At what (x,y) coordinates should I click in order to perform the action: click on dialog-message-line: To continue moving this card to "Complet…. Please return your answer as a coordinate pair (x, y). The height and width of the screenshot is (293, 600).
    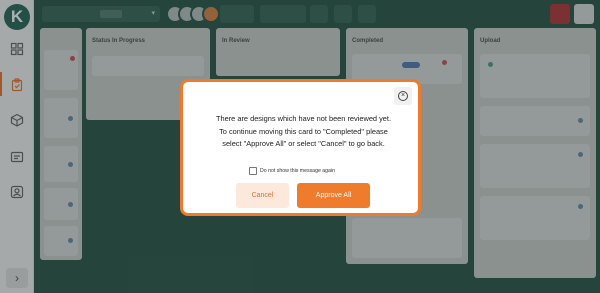
    Looking at the image, I should click on (303, 131).